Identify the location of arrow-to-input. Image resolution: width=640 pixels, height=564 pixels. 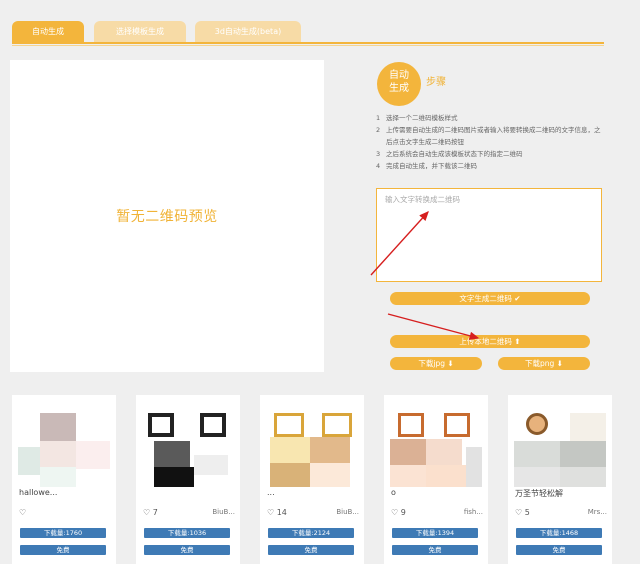
(399, 243).